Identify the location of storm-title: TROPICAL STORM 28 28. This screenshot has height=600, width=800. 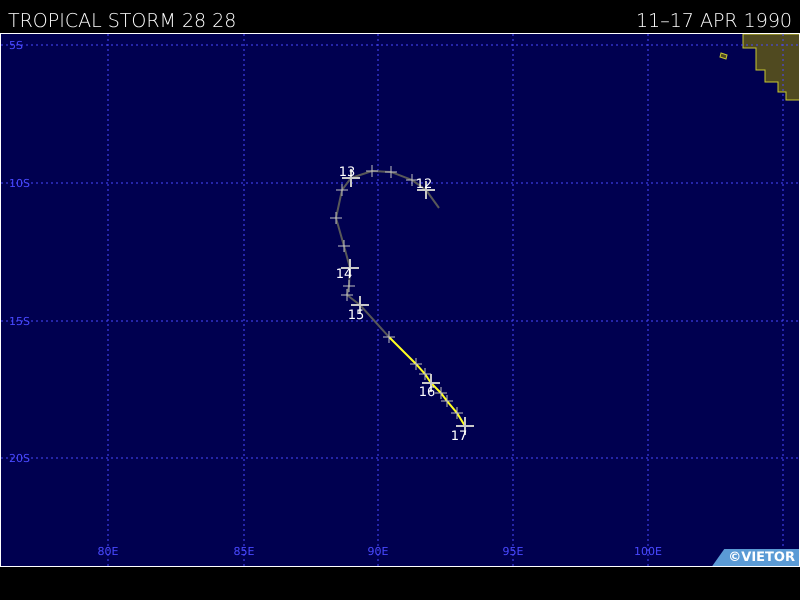
(122, 21).